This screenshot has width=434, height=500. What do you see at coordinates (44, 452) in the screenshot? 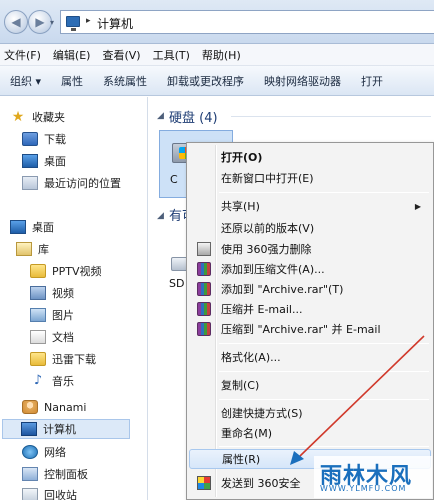
I see `nav-network: 网络` at bounding box center [44, 452].